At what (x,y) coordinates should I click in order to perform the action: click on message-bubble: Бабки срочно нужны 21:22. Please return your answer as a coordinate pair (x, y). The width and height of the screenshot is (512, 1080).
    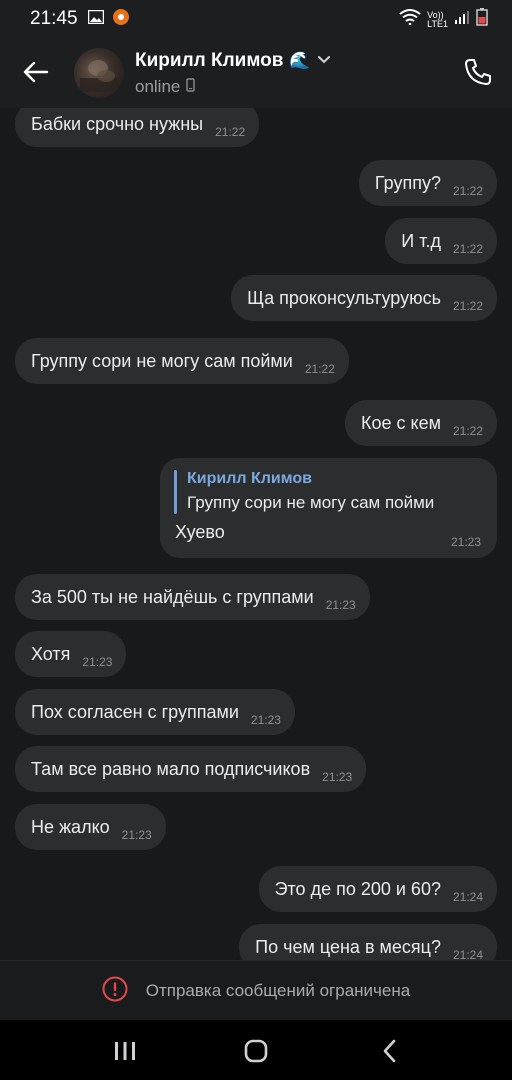
    Looking at the image, I should click on (137, 127).